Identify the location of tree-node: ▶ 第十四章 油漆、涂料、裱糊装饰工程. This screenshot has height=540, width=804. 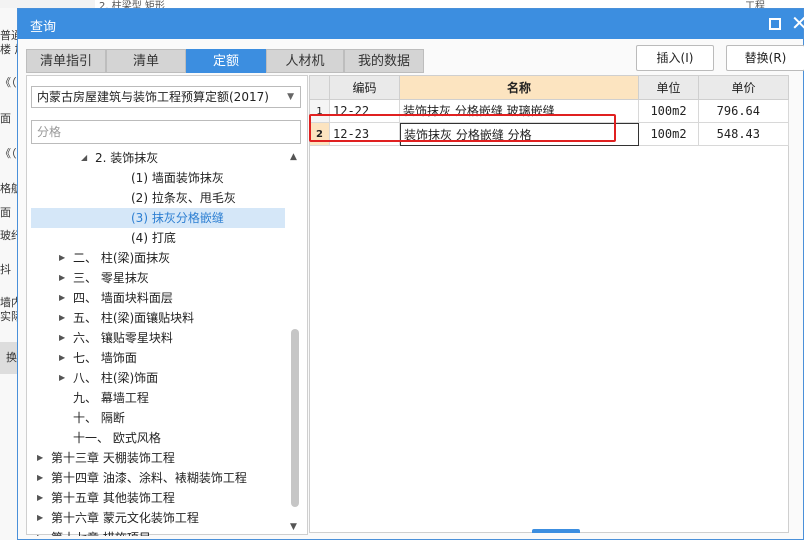
(158, 478).